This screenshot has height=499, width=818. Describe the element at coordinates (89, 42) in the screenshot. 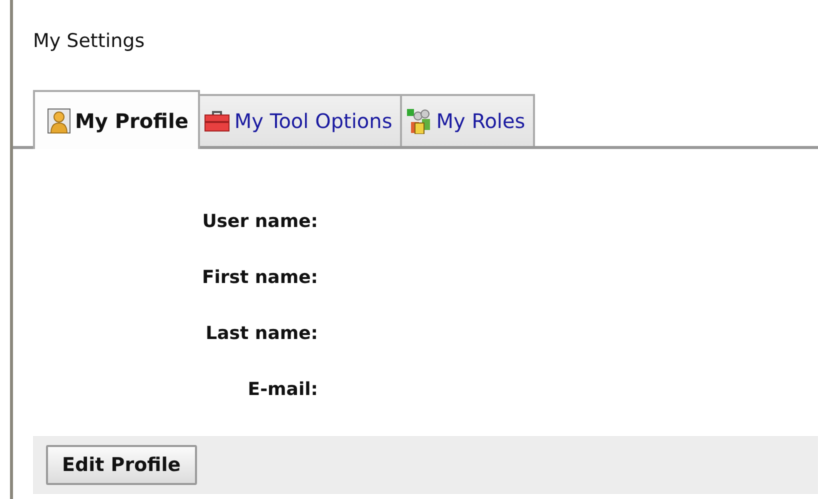

I see `page-title: My Settings` at that location.